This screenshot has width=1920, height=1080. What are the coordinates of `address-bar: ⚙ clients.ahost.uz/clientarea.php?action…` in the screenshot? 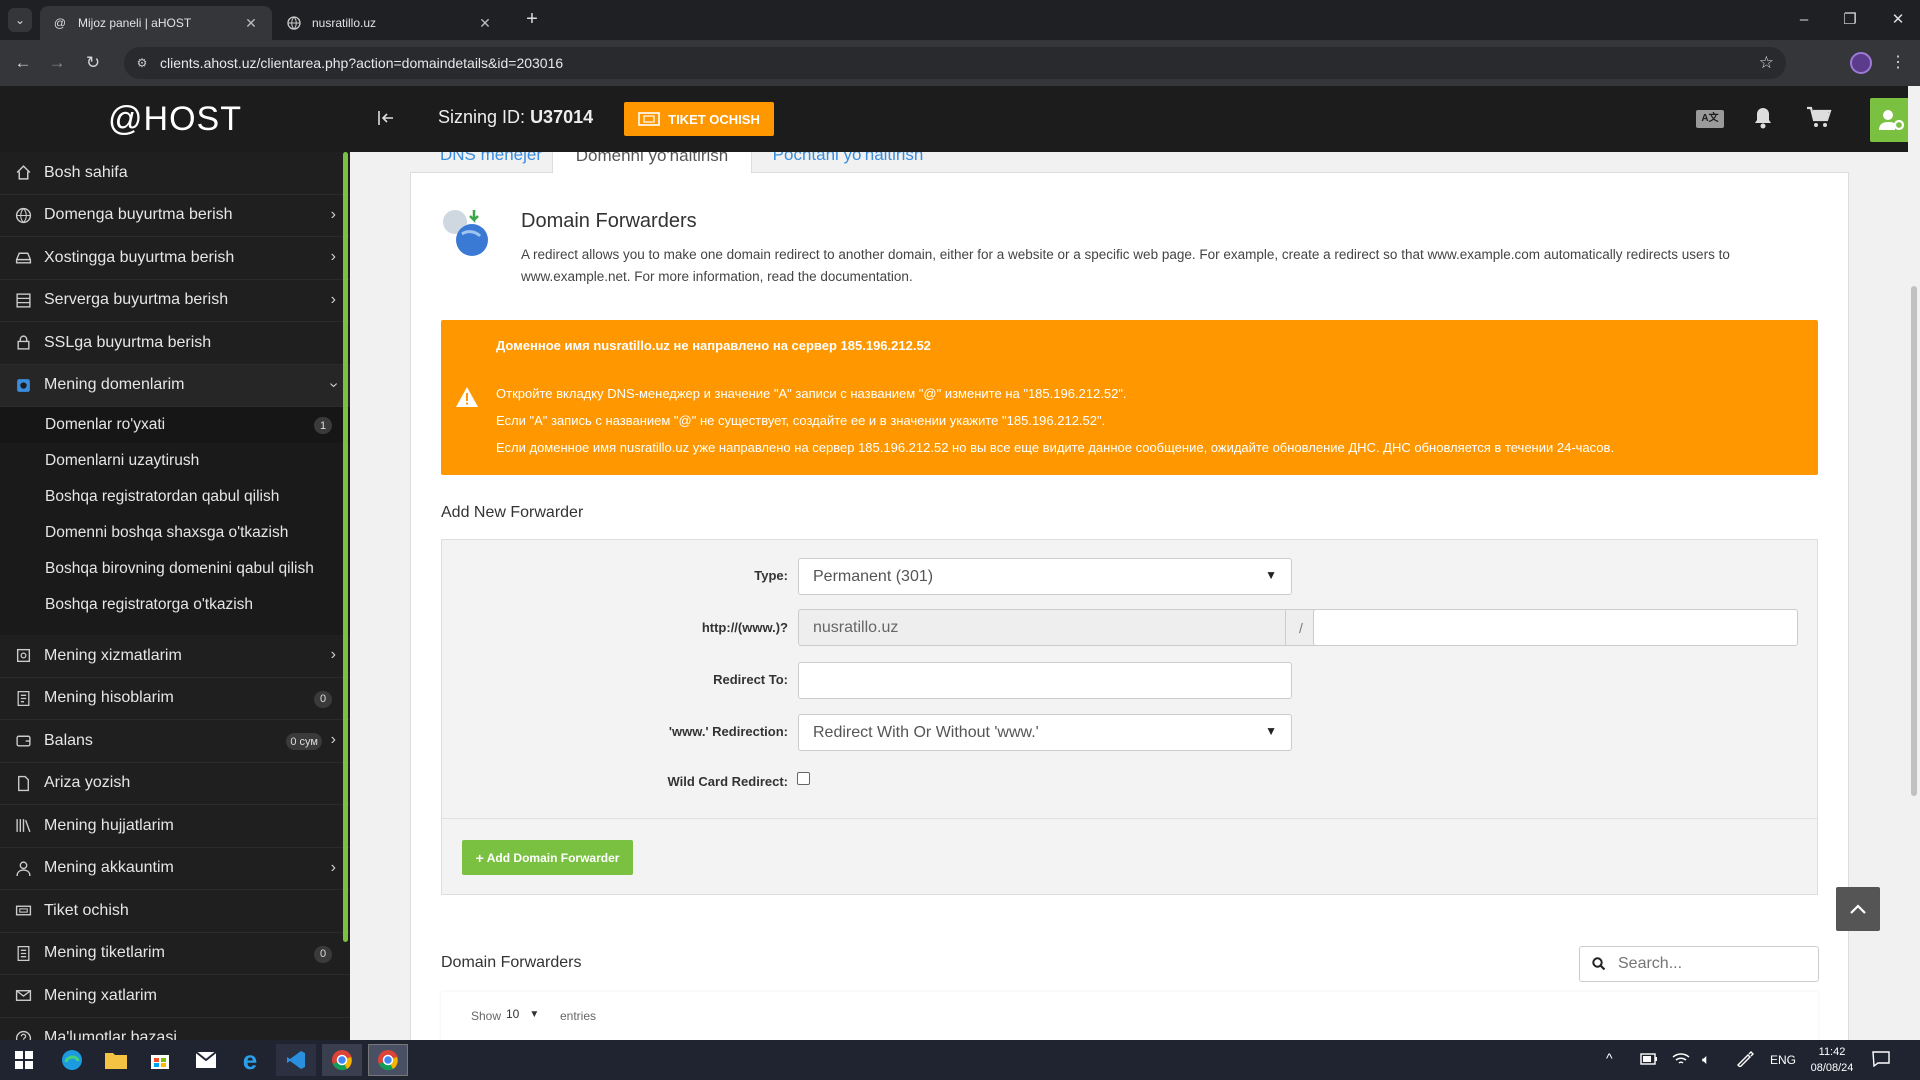 It's located at (955, 63).